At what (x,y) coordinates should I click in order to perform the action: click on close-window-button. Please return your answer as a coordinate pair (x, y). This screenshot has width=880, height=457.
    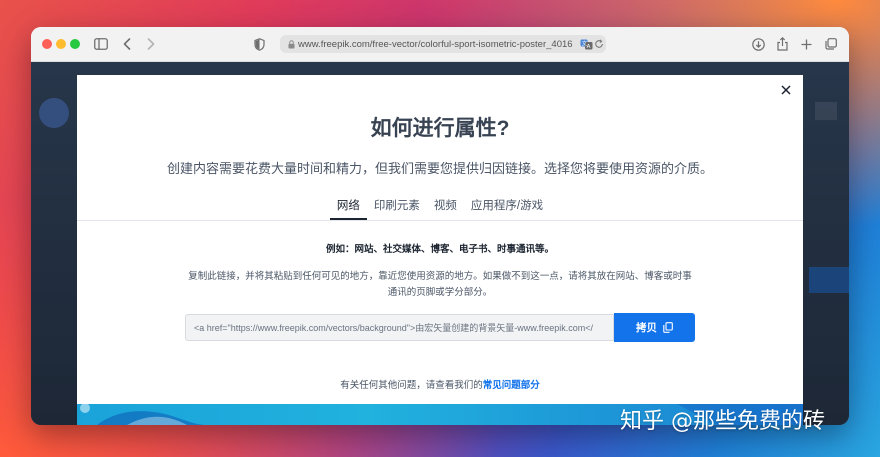
    Looking at the image, I should click on (47, 44).